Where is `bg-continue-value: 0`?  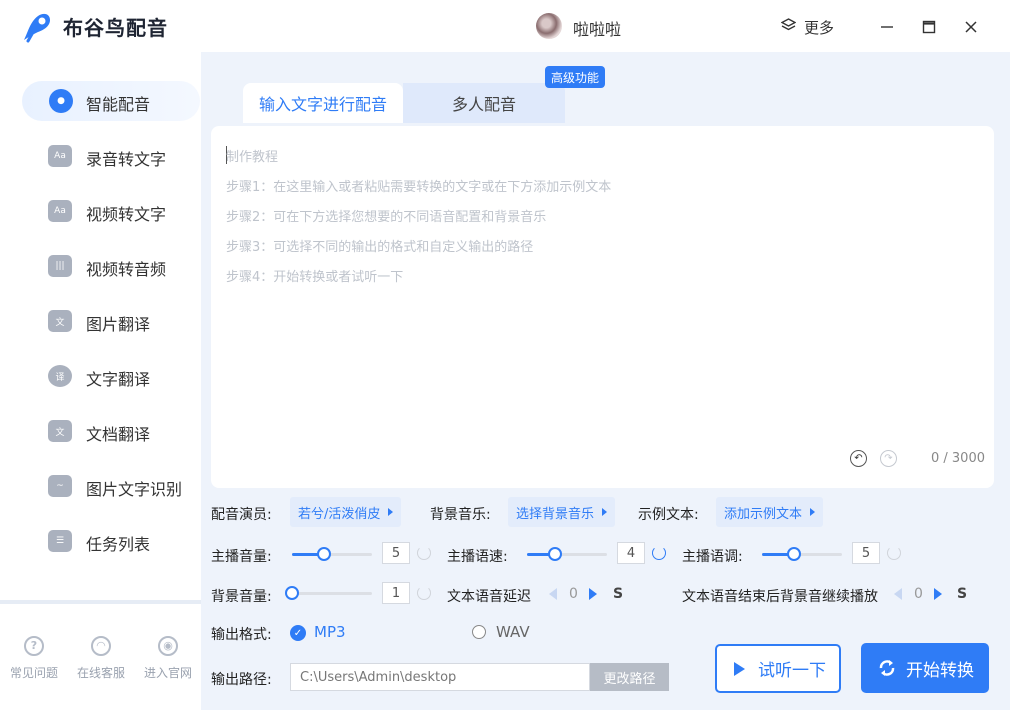 bg-continue-value: 0 is located at coordinates (918, 594).